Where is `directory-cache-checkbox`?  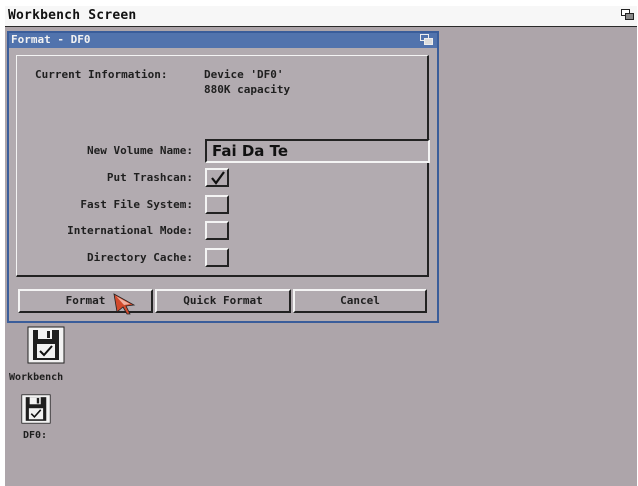 directory-cache-checkbox is located at coordinates (217, 257).